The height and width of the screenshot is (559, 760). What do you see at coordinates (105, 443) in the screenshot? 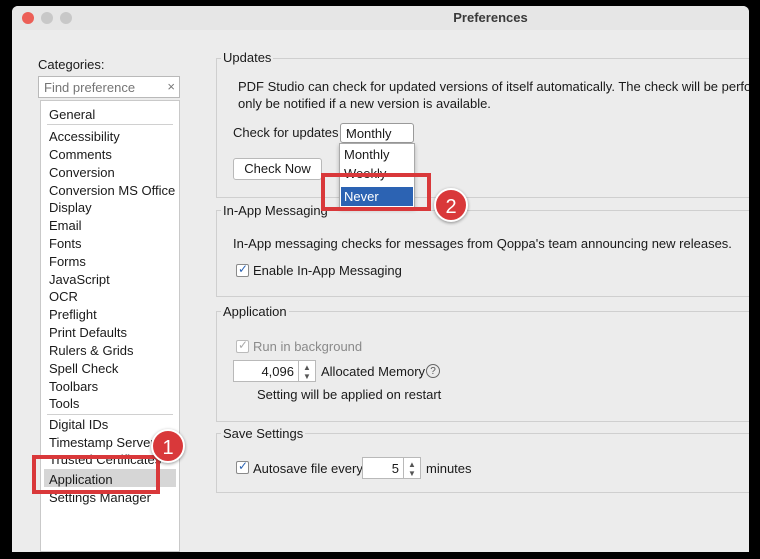
I see `category-item: Timestamp Servers` at bounding box center [105, 443].